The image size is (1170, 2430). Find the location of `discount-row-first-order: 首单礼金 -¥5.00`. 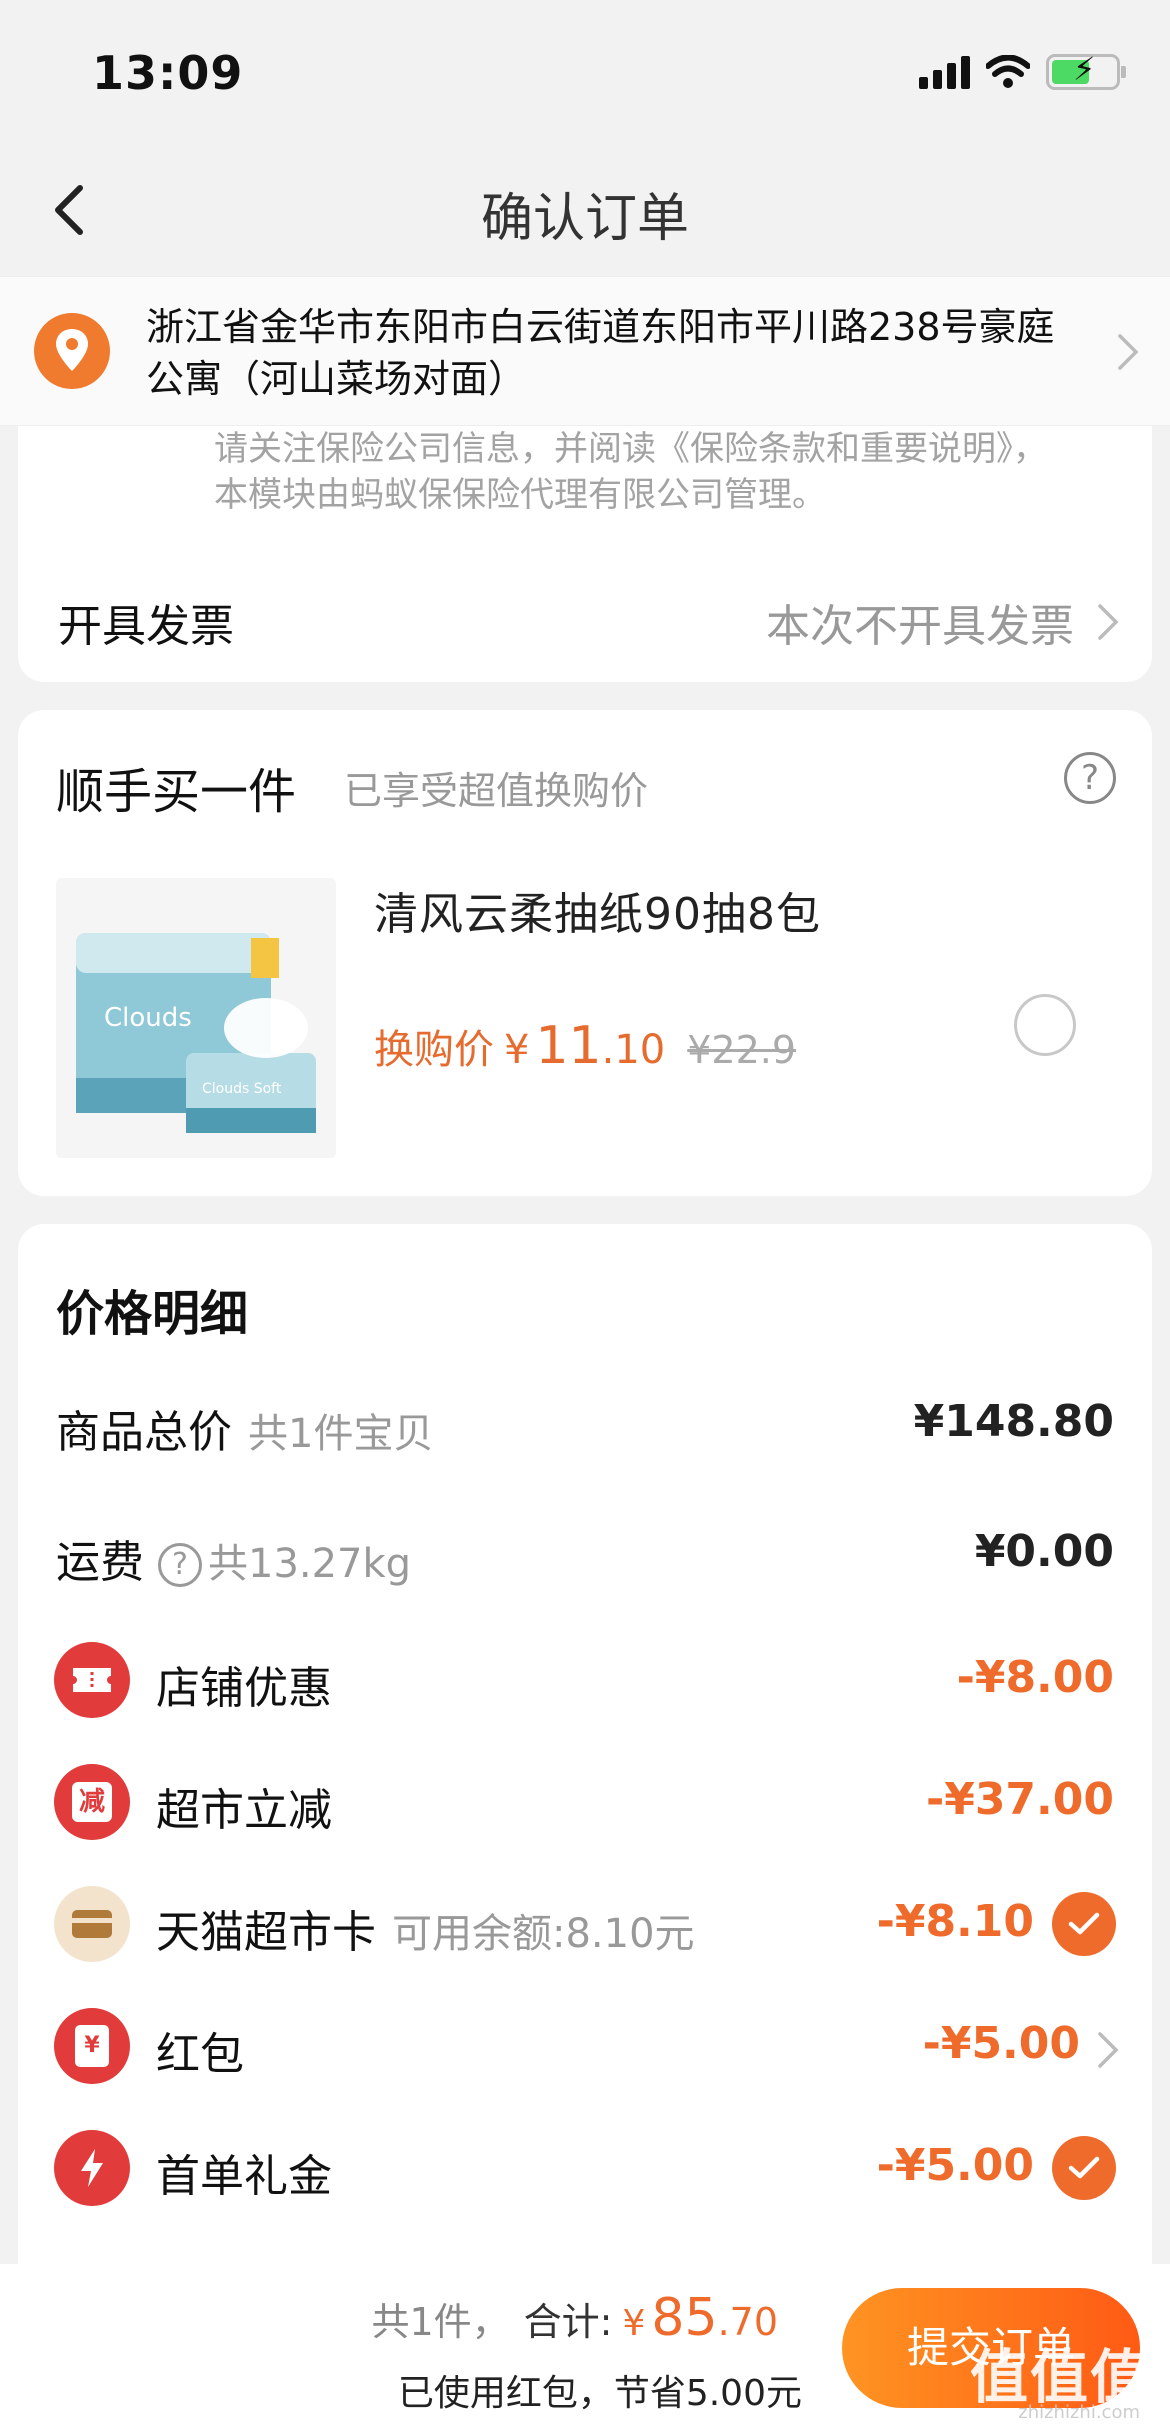

discount-row-first-order: 首单礼金 -¥5.00 is located at coordinates (585, 2170).